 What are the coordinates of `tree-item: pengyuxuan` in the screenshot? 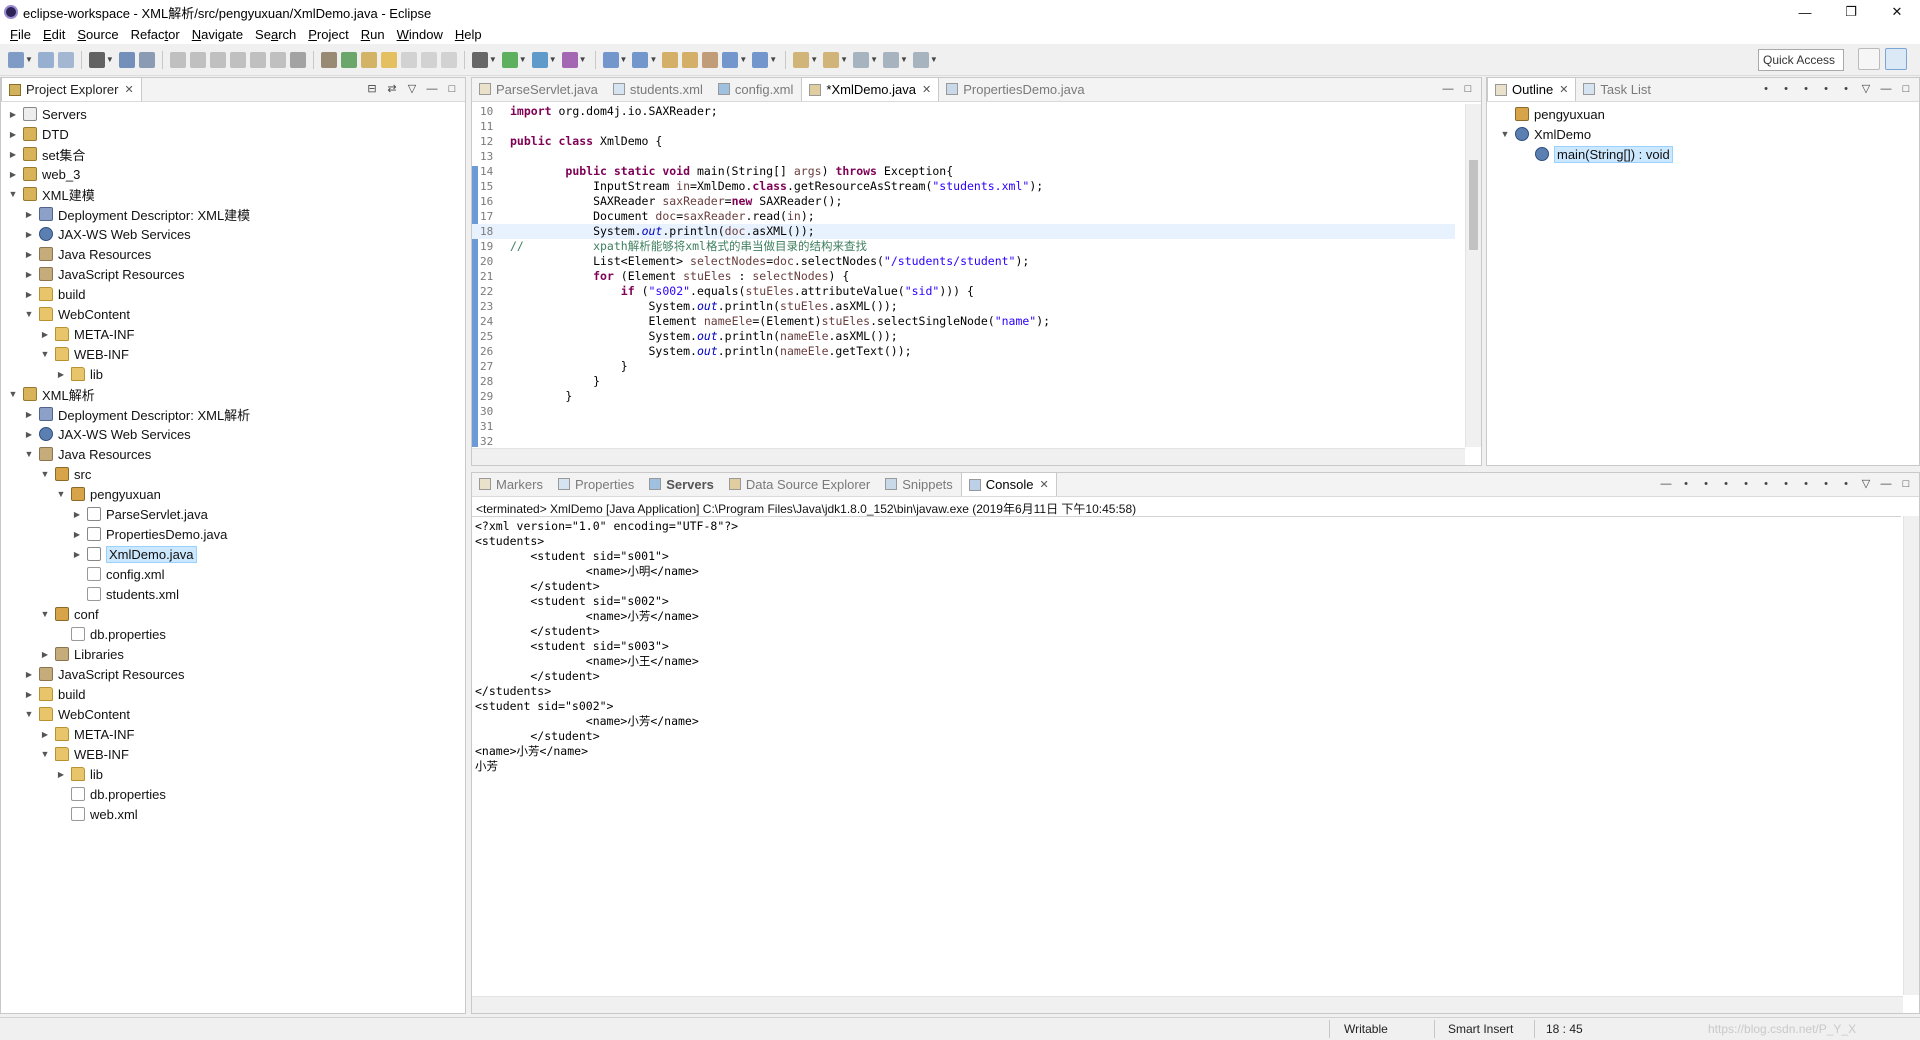 It's located at (1552, 114).